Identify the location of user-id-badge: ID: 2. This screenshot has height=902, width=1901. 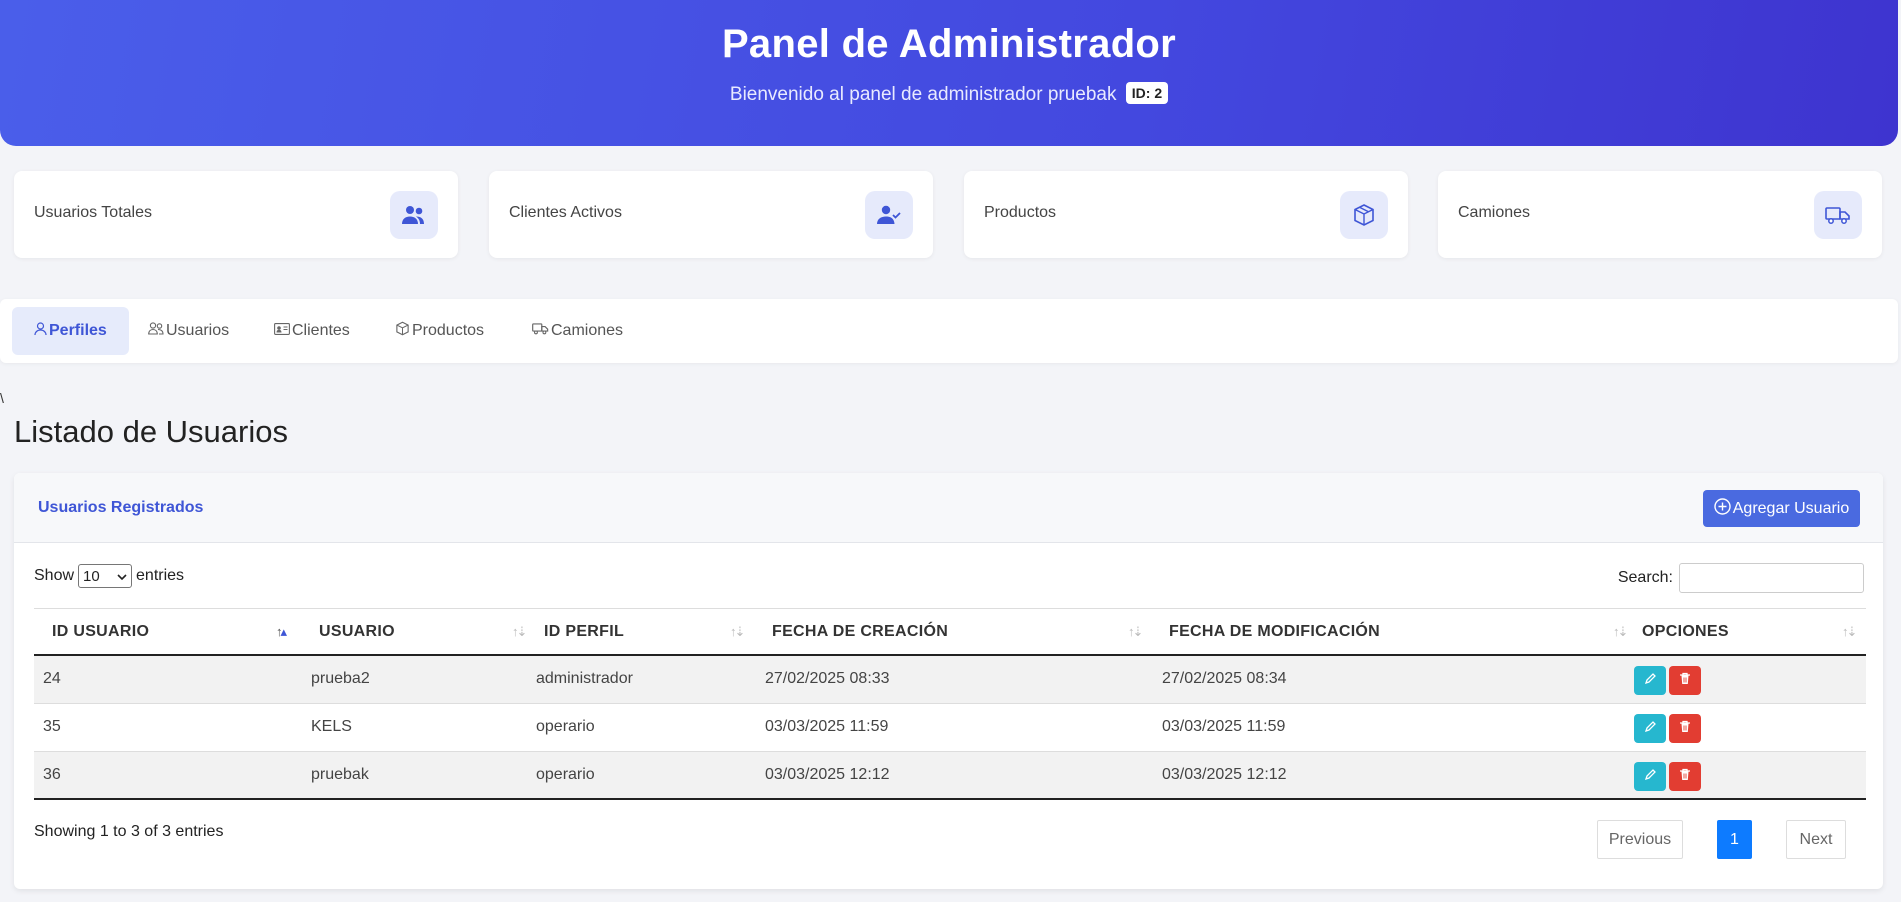
(1147, 93).